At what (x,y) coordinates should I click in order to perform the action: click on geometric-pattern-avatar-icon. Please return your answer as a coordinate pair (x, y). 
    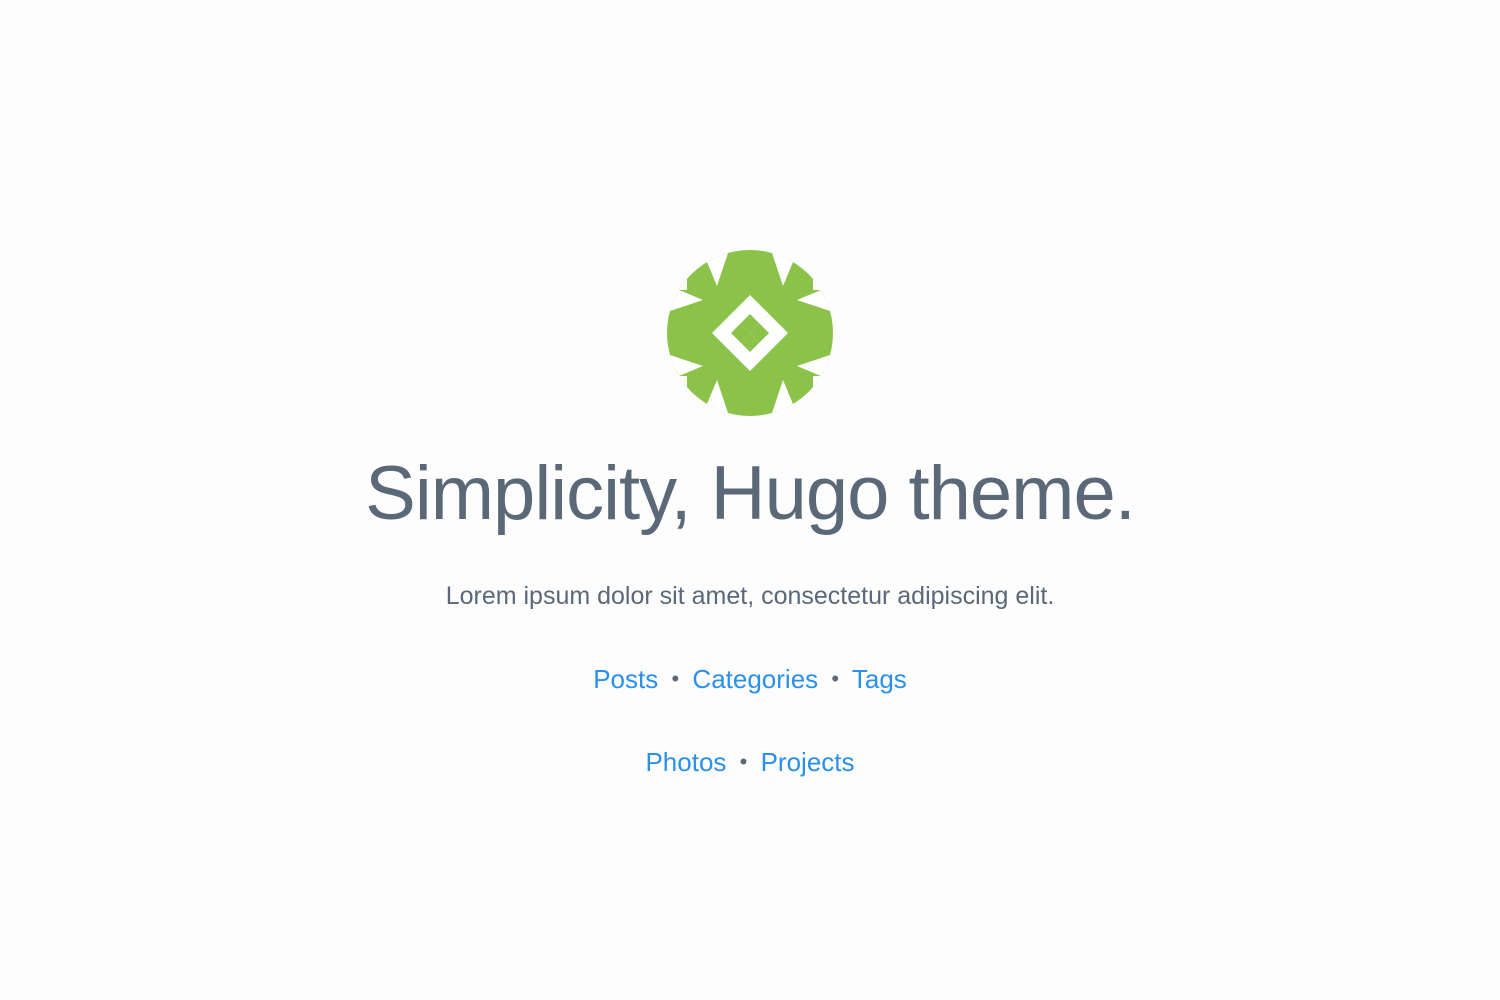
    Looking at the image, I should click on (750, 333).